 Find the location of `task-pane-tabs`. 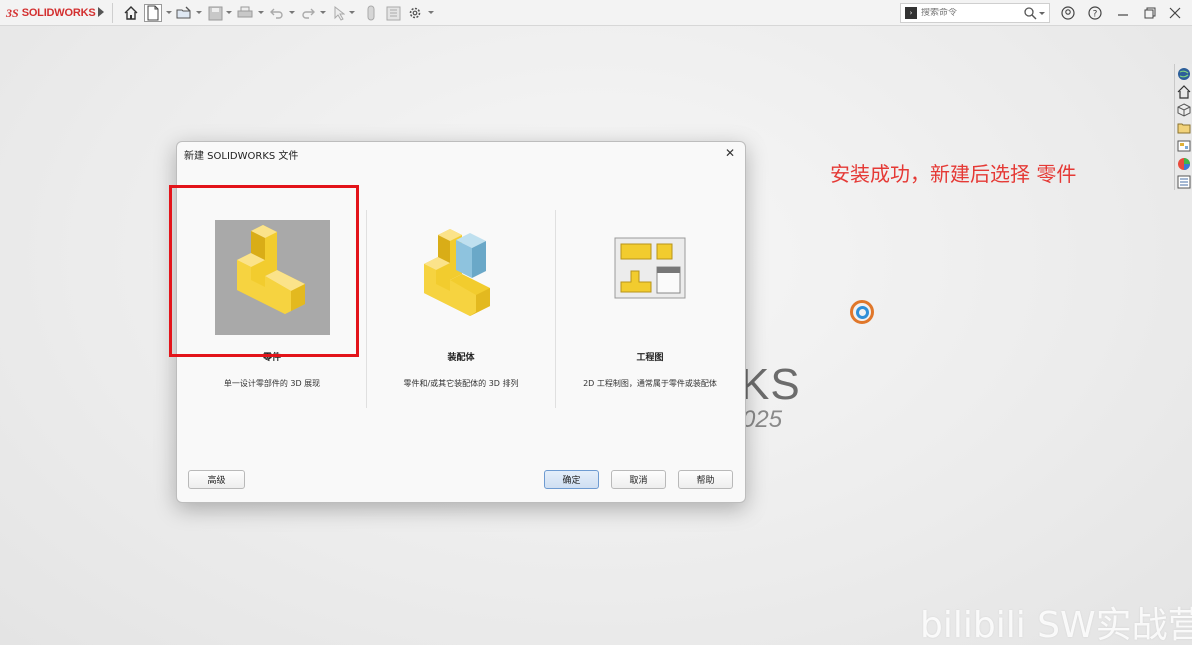

task-pane-tabs is located at coordinates (1183, 127).